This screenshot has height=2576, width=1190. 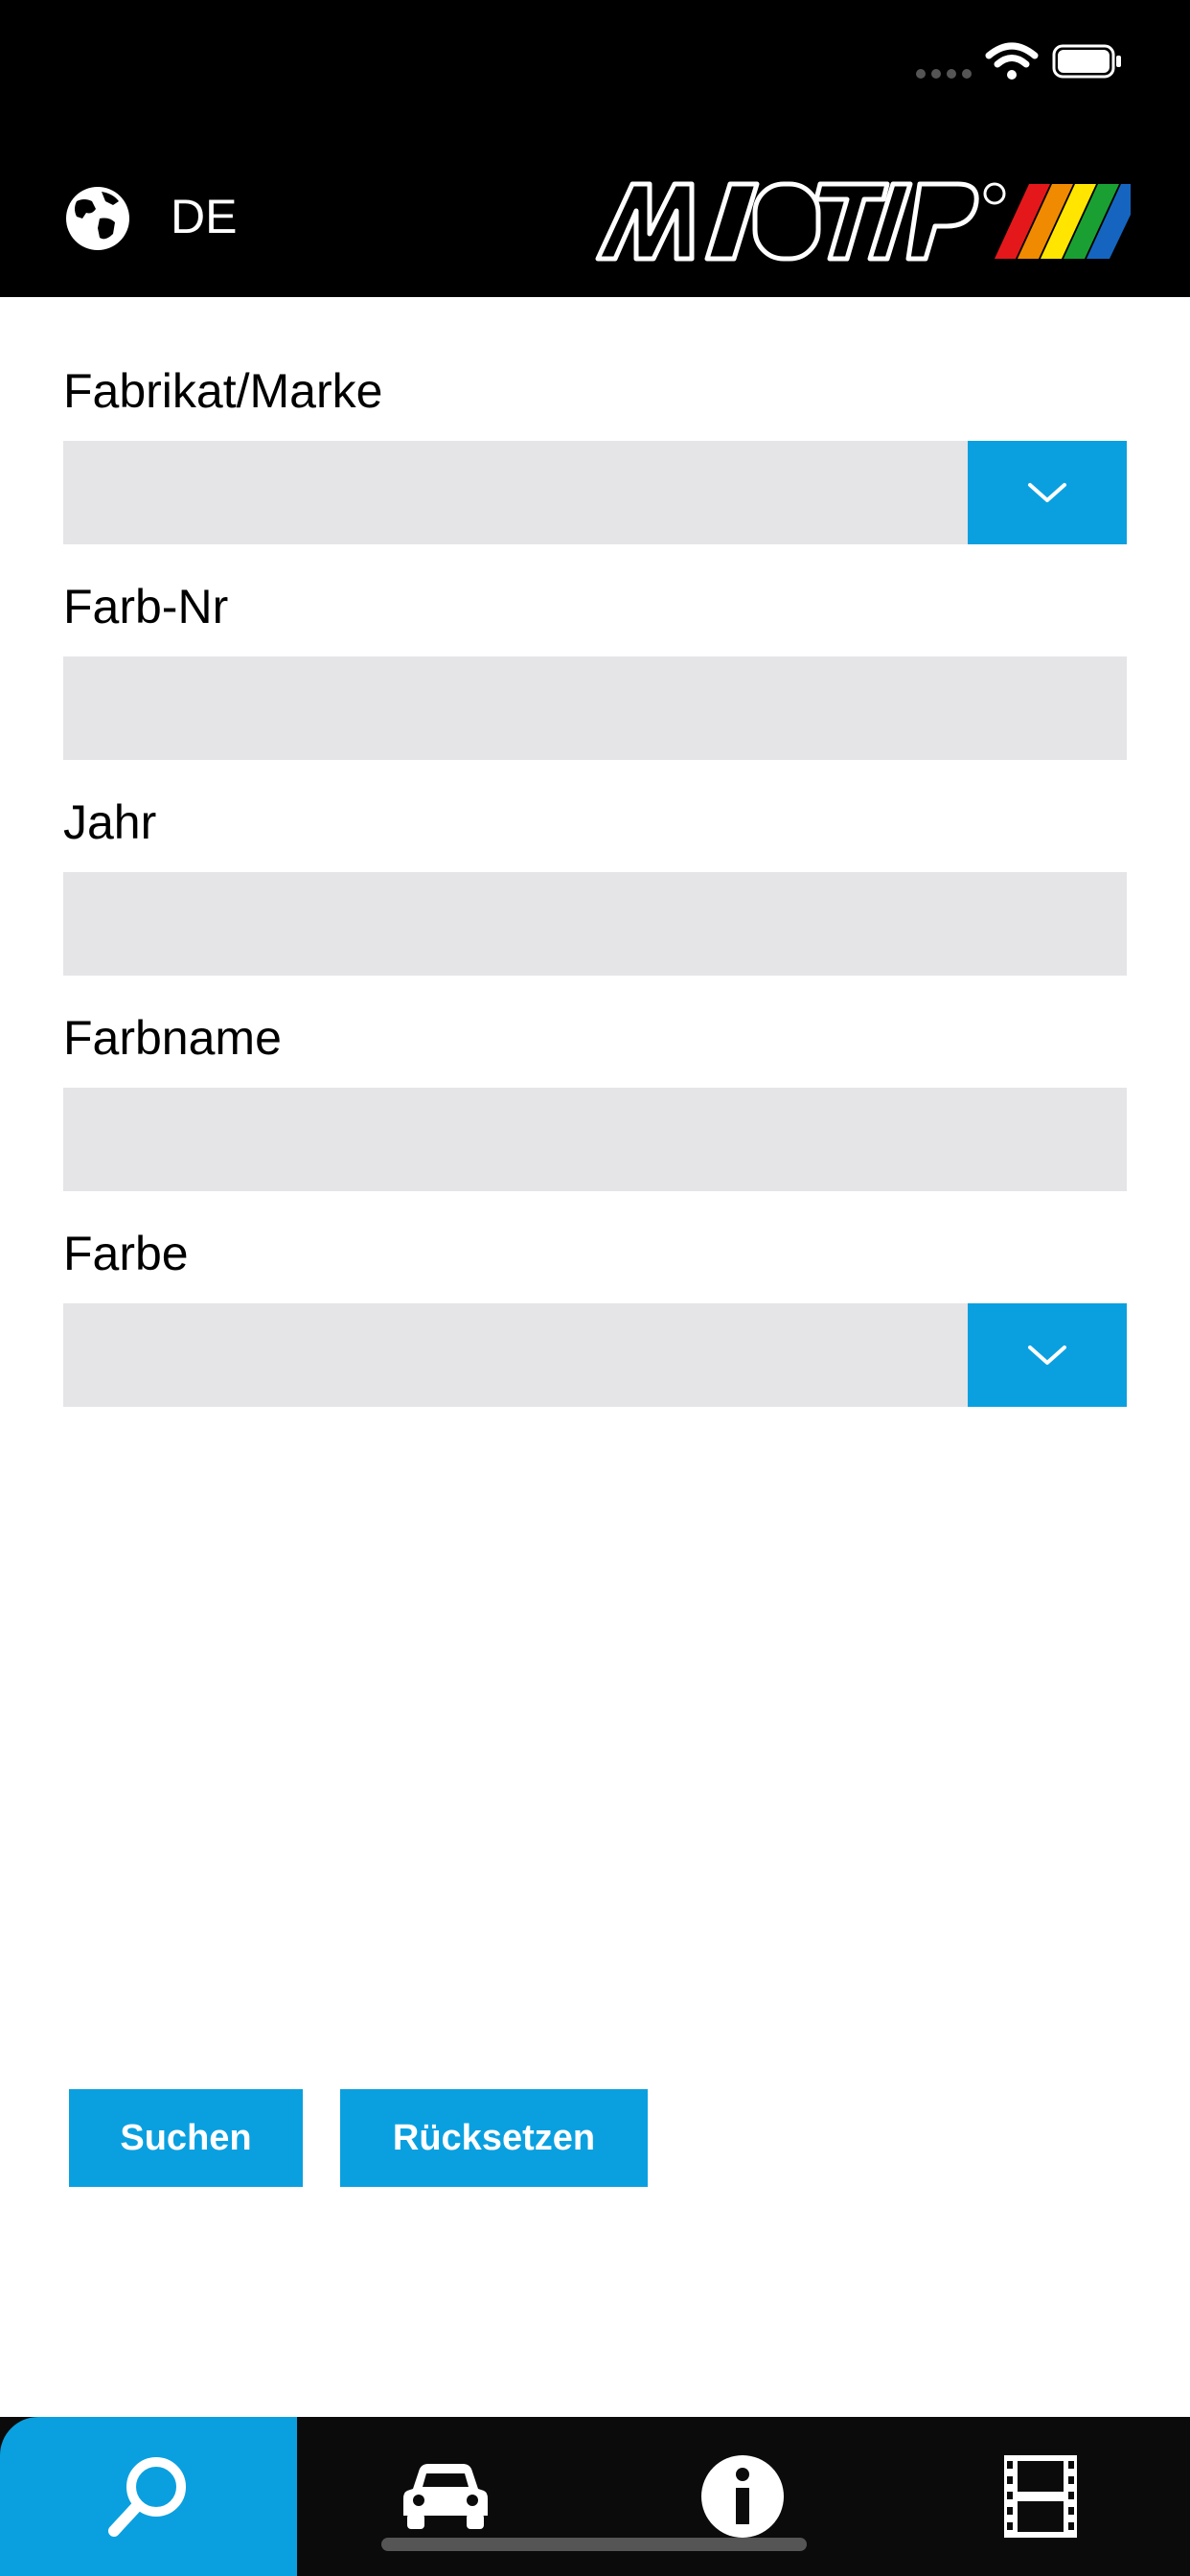 I want to click on motip-logo, so click(x=863, y=221).